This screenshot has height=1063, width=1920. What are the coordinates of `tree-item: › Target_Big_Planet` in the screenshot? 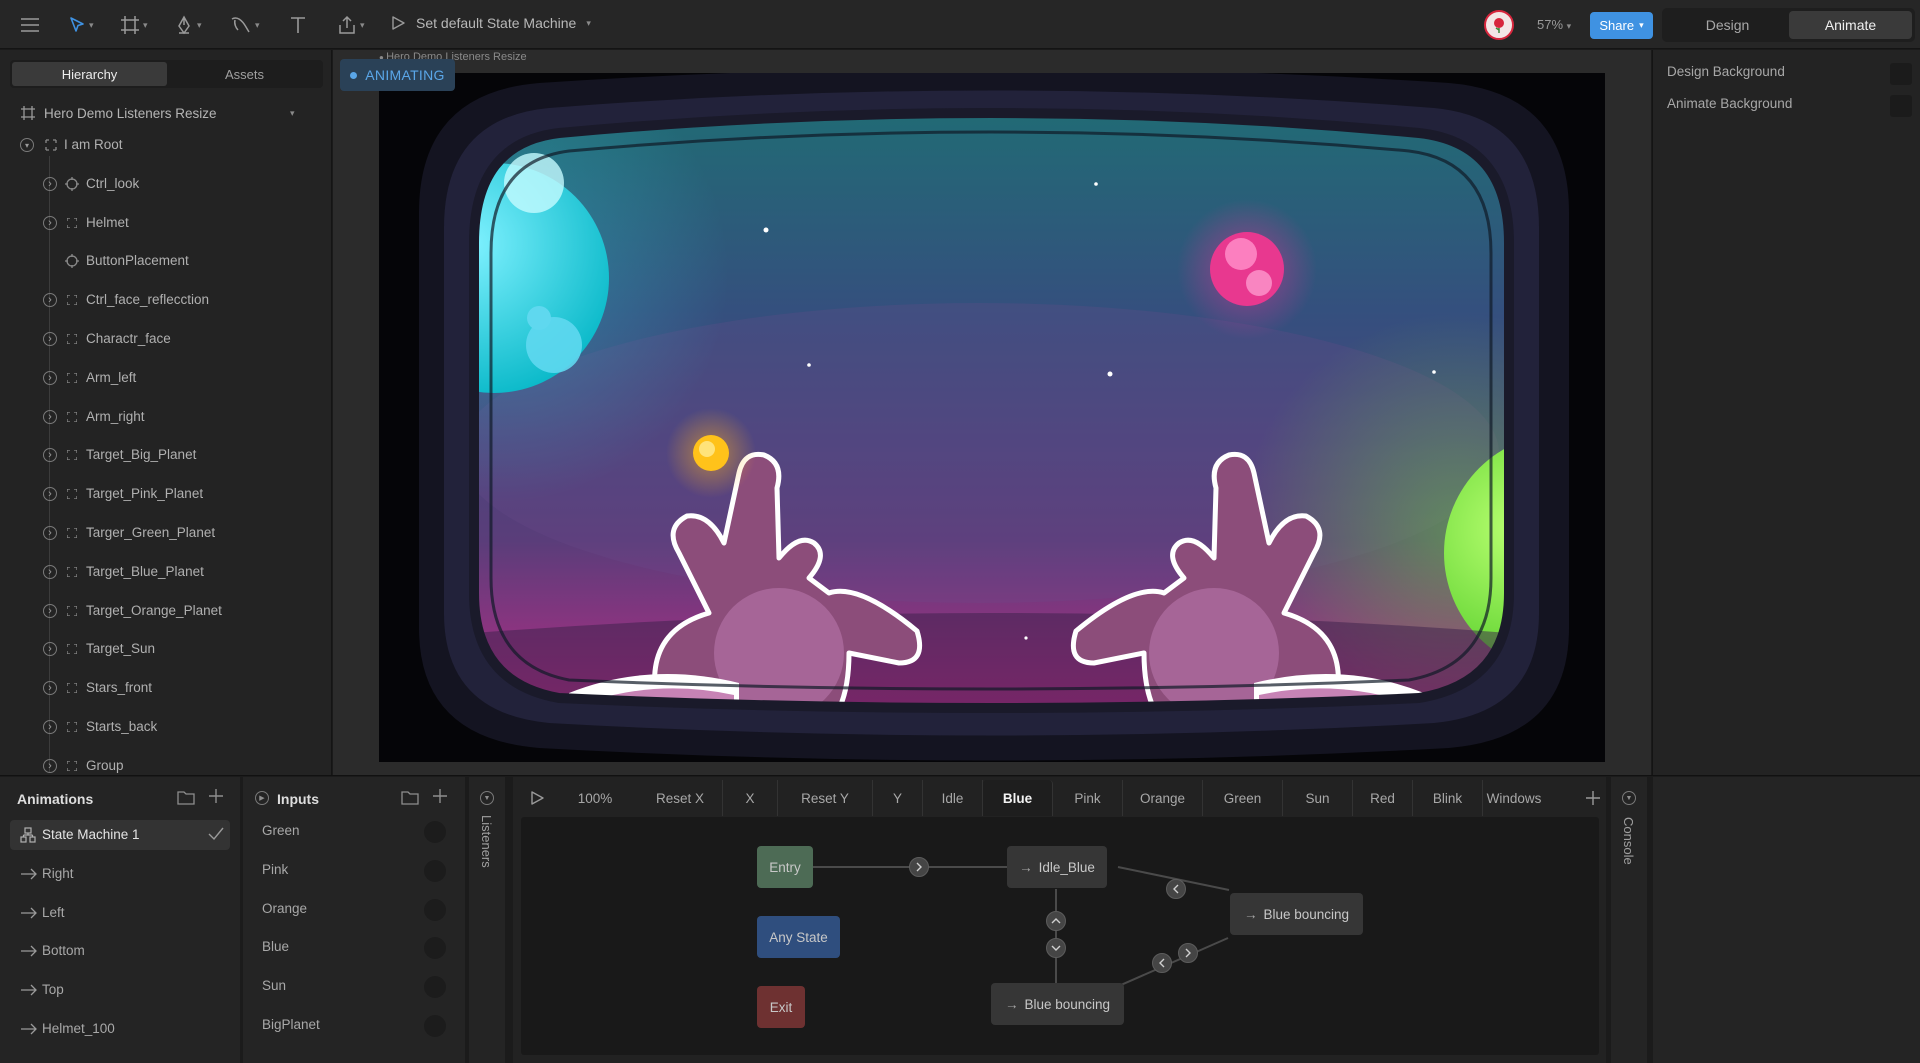 It's located at (165, 455).